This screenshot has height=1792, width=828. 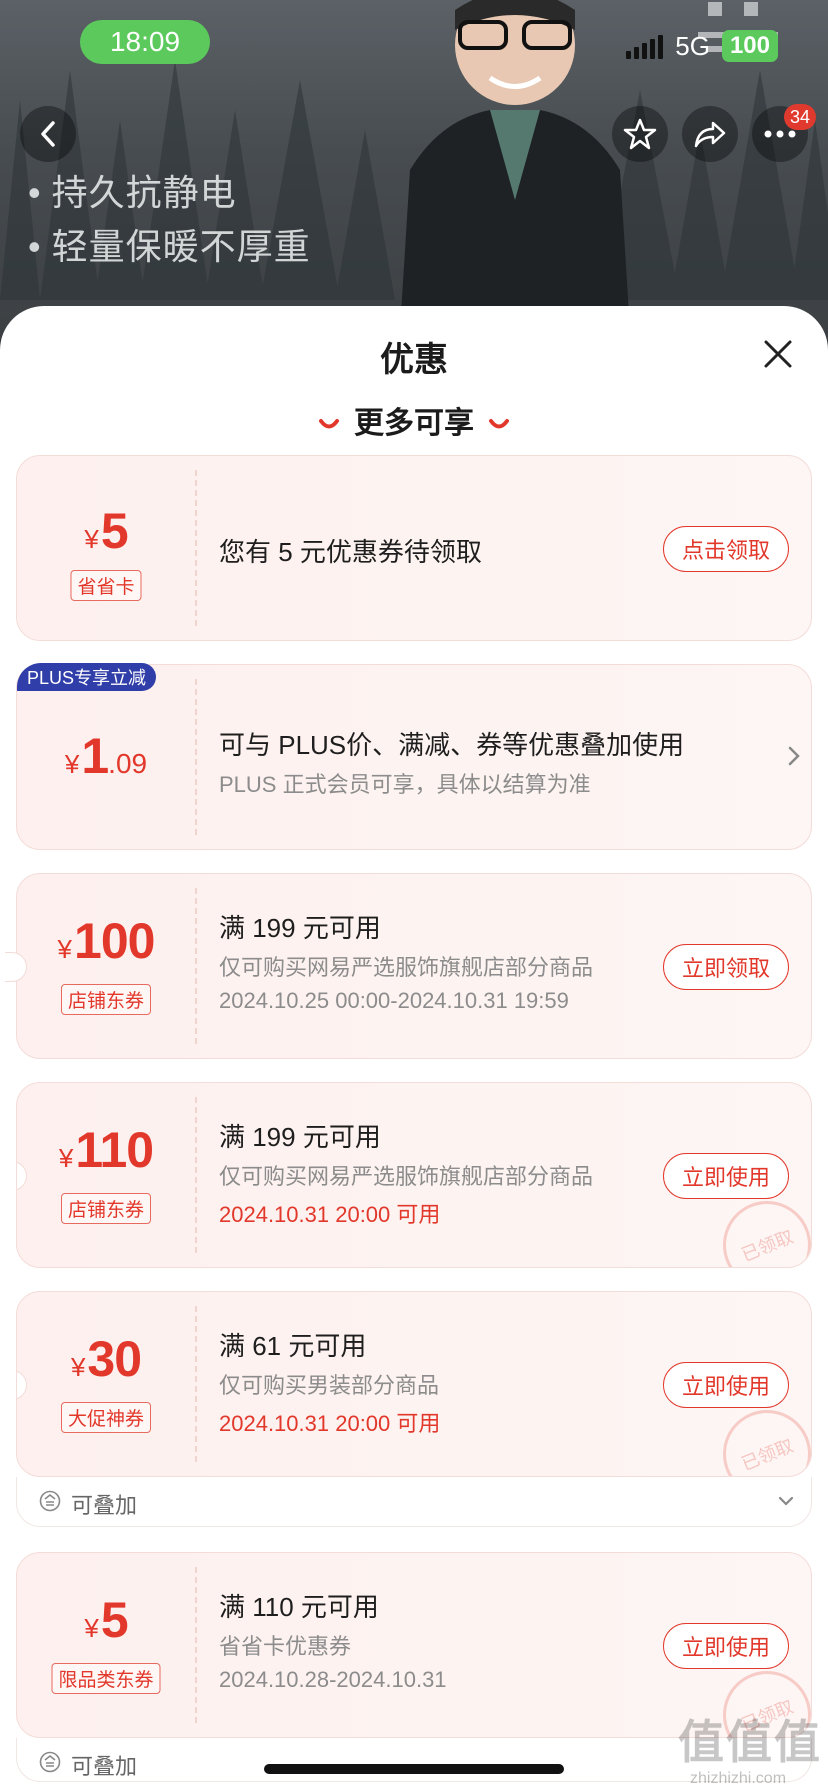 I want to click on favorite-button, so click(x=640, y=134).